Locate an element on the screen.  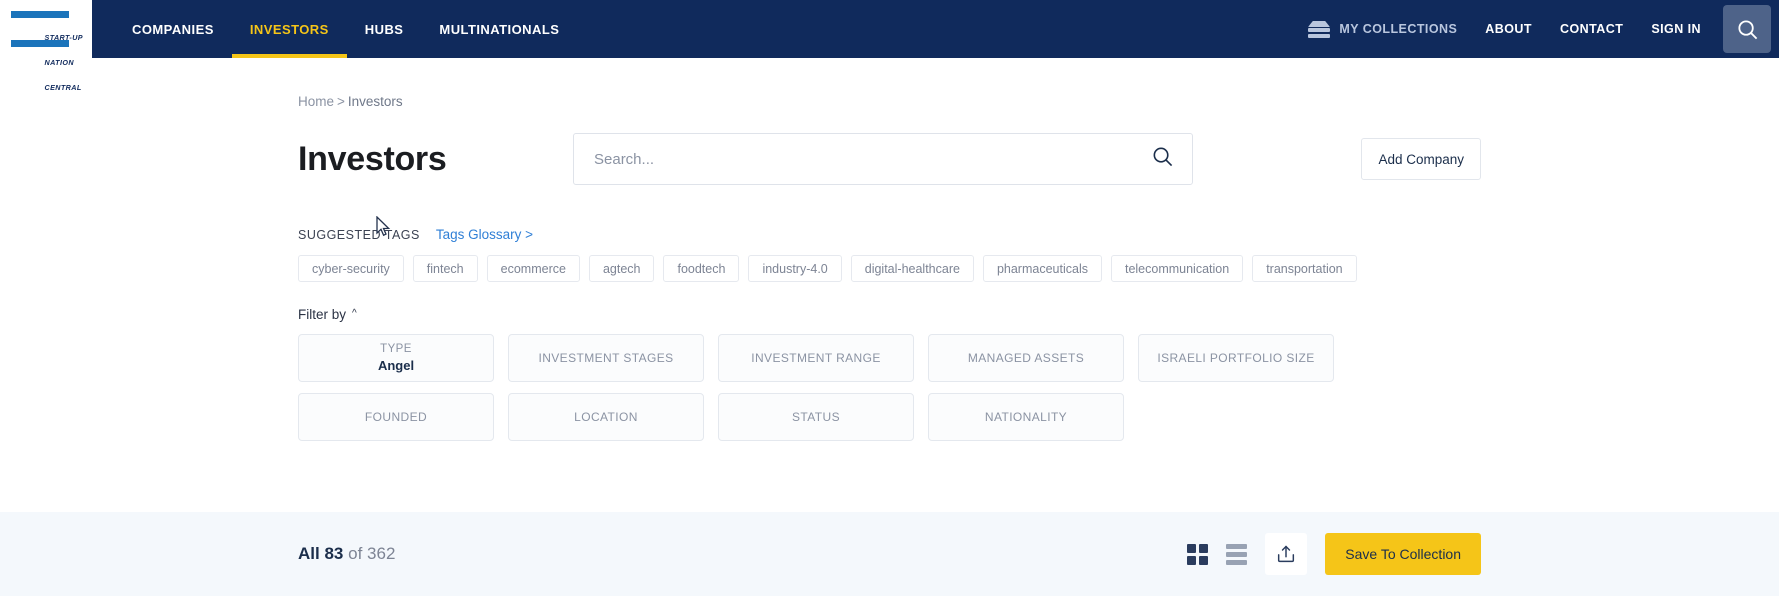
filter-managed-assets-label: MANAGED ASSETS is located at coordinates (1026, 357).